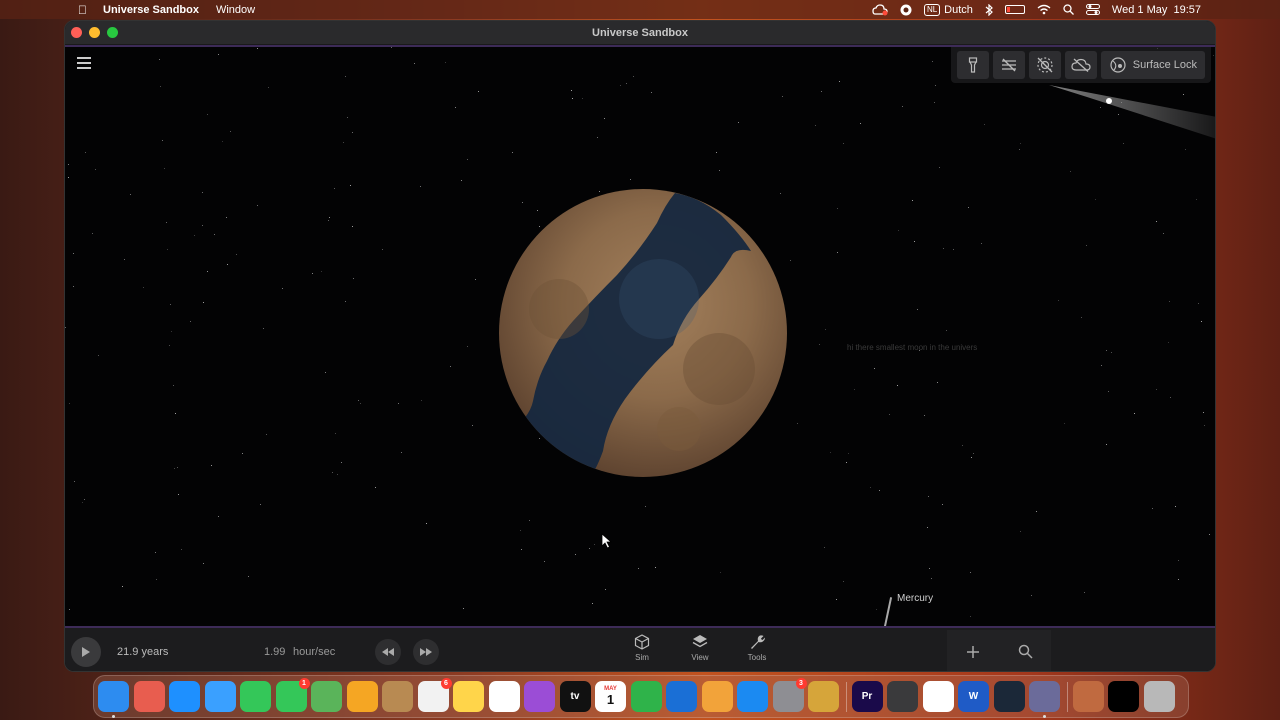 The image size is (1280, 720). Describe the element at coordinates (906, 10) in the screenshot. I see `record-icon` at that location.